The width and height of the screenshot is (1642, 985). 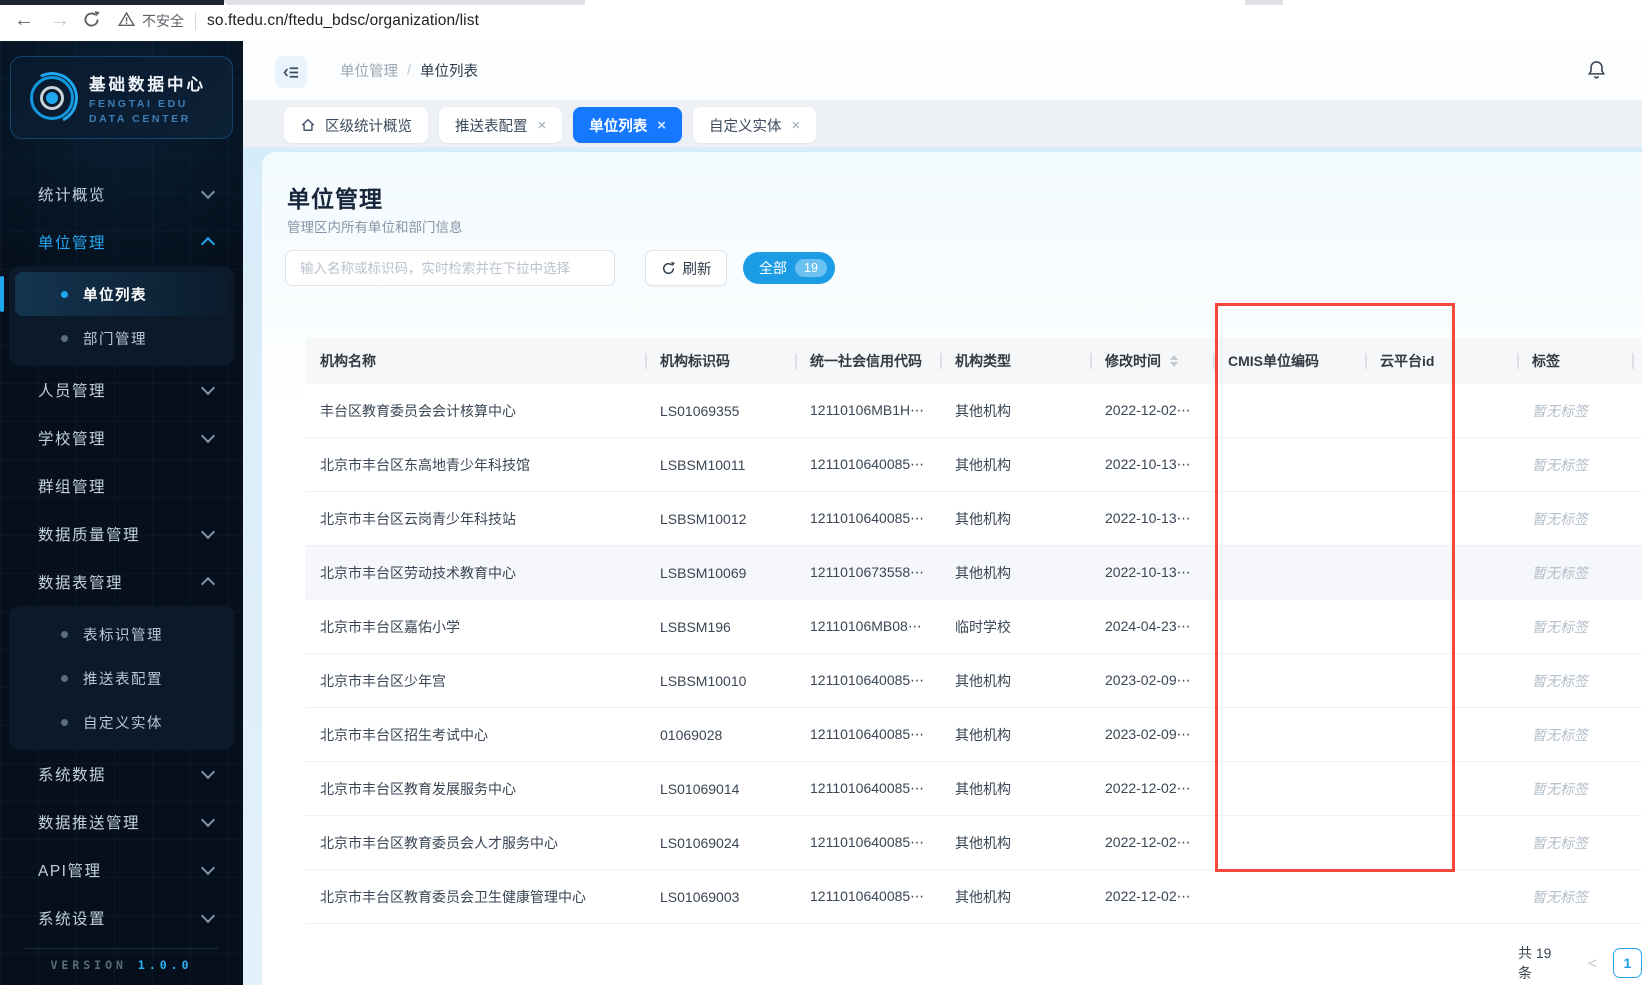 What do you see at coordinates (1174, 361) in the screenshot?
I see `sort-icon` at bounding box center [1174, 361].